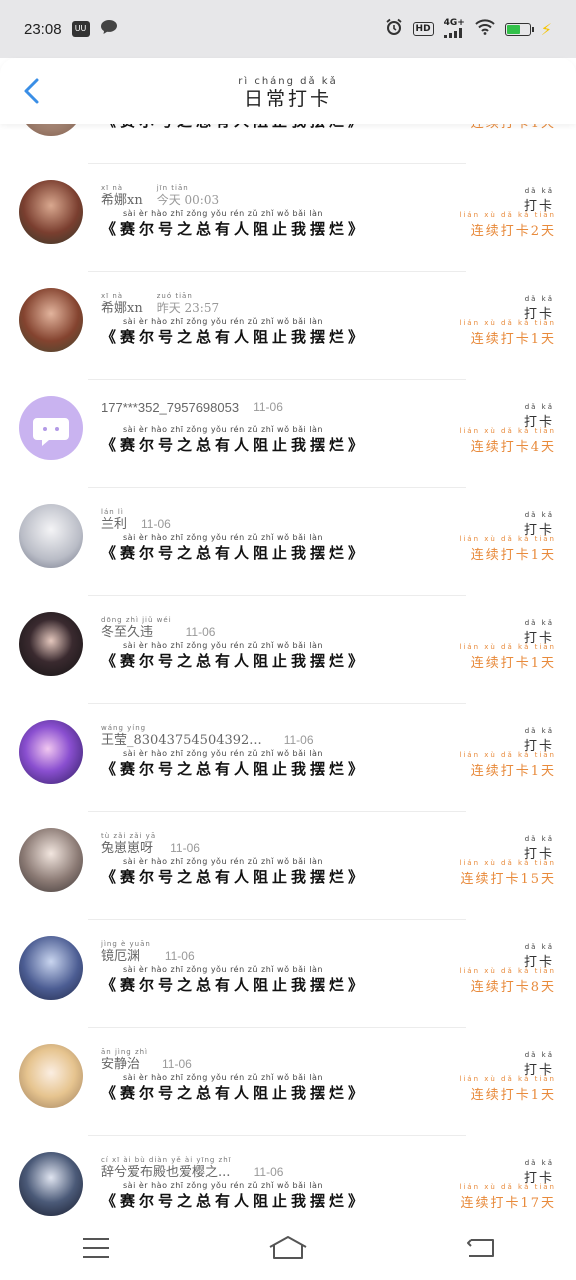  I want to click on home-icon, so click(288, 1247).